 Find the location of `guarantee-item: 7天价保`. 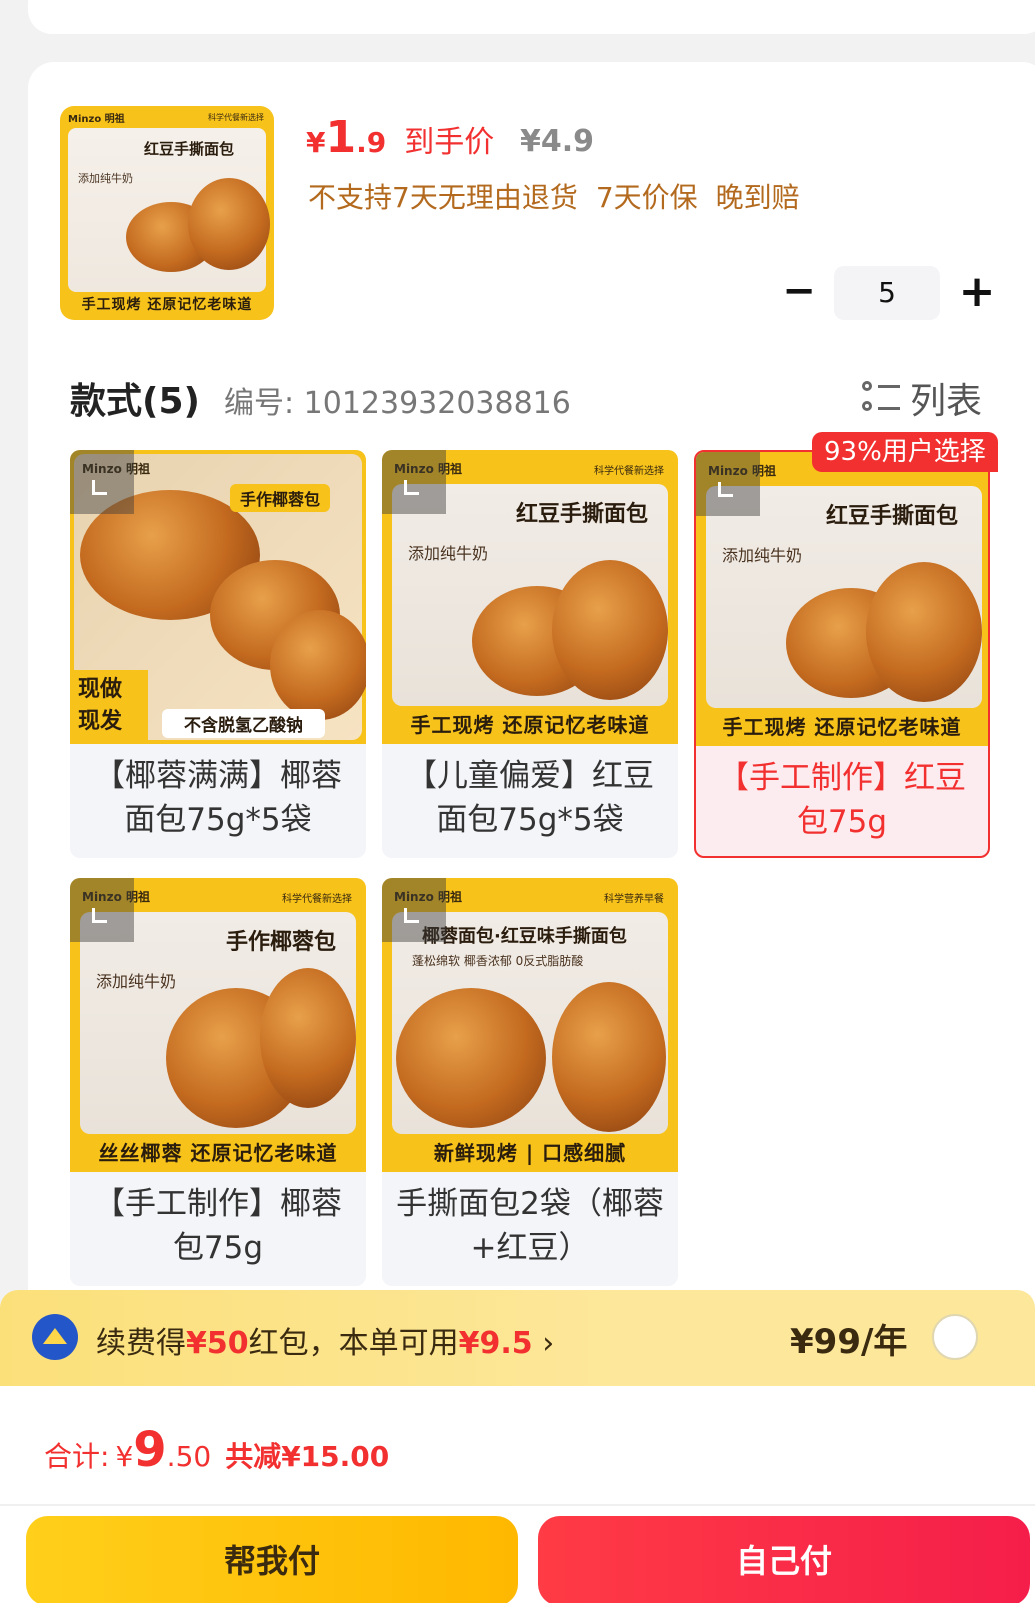

guarantee-item: 7天价保 is located at coordinates (646, 197).